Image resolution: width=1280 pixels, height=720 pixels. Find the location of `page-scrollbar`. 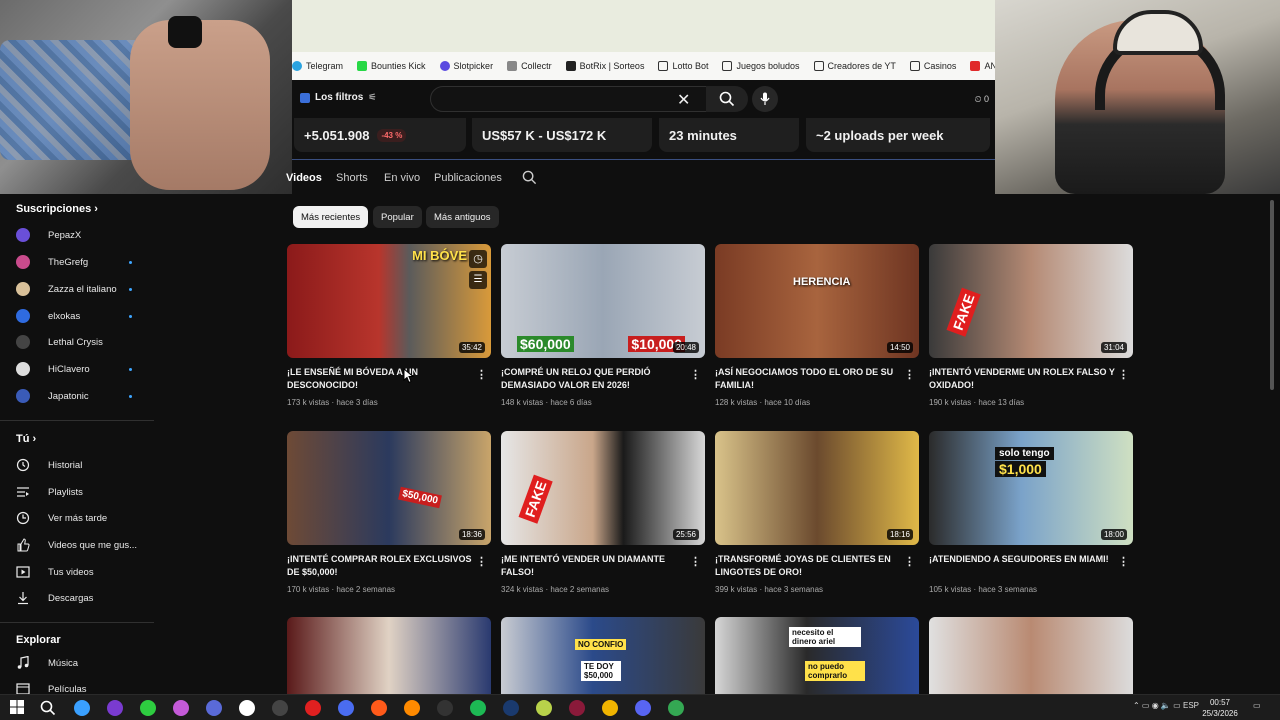

page-scrollbar is located at coordinates (1273, 445).